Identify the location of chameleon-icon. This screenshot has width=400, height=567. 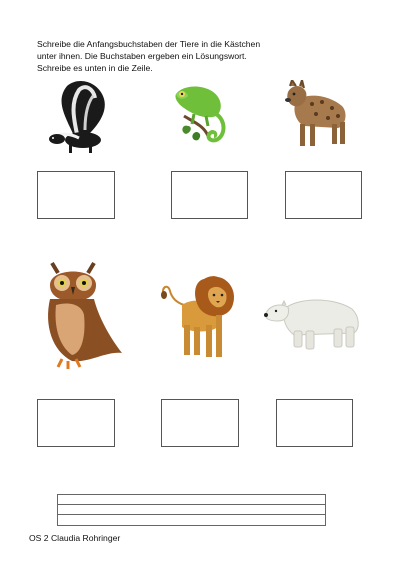
(201, 119).